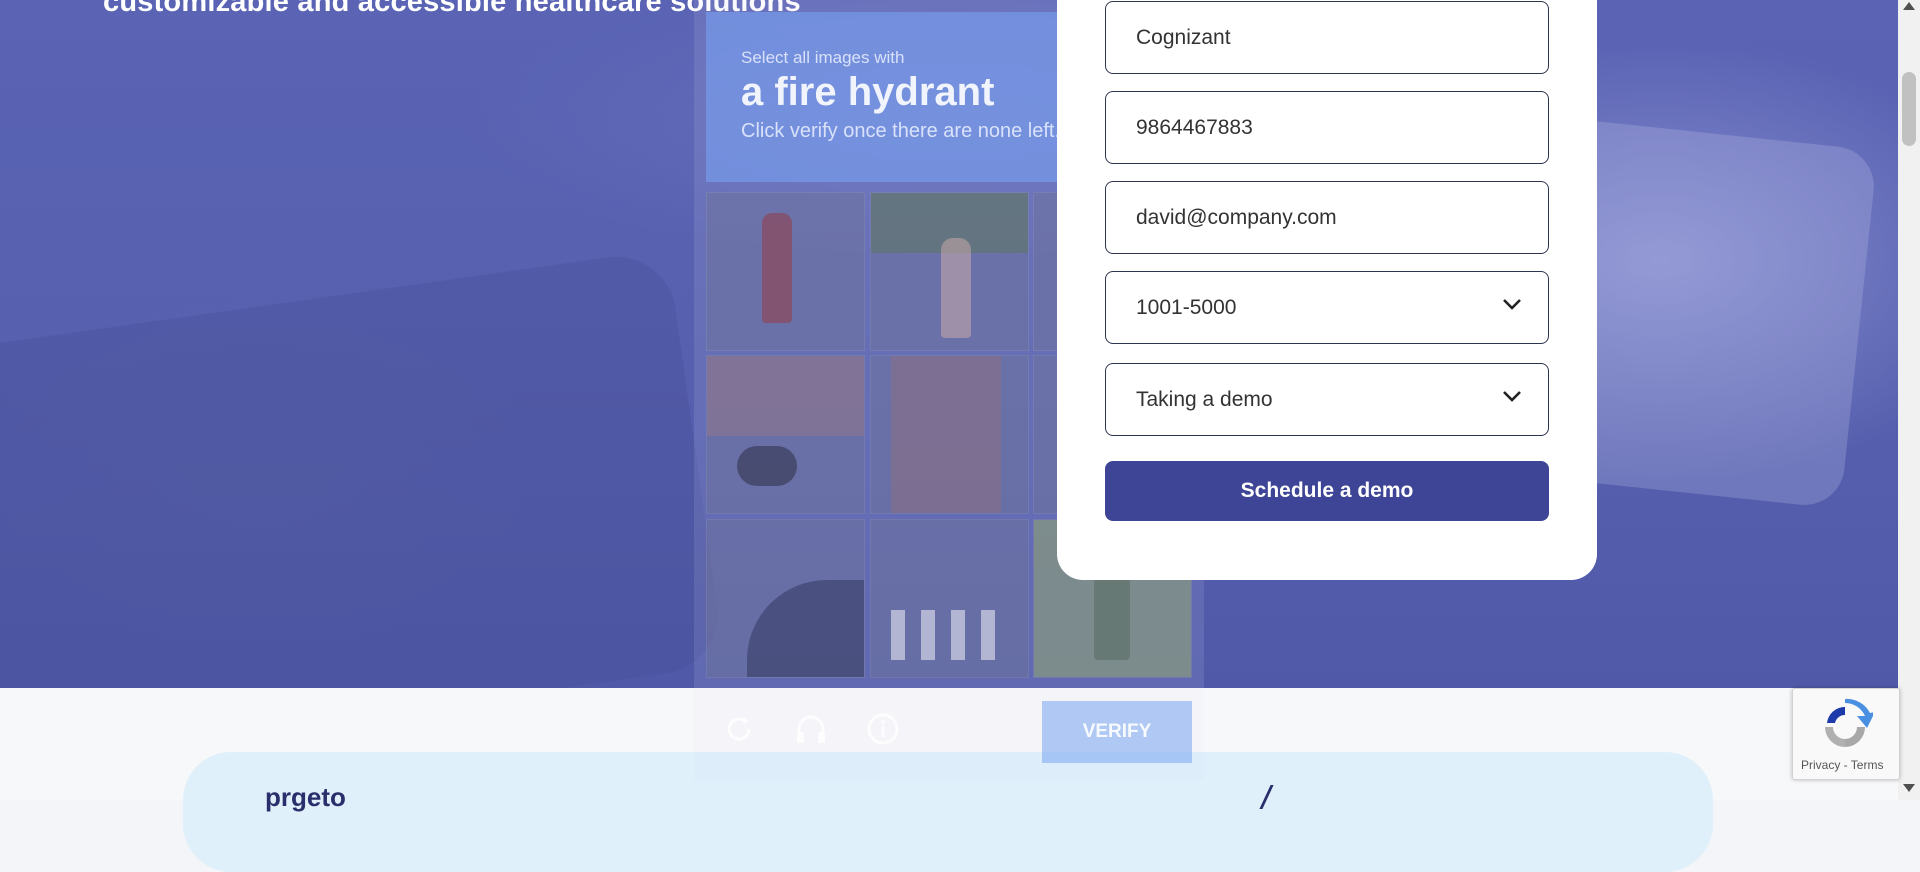  What do you see at coordinates (949, 434) in the screenshot?
I see `captcha-tile-shop-front` at bounding box center [949, 434].